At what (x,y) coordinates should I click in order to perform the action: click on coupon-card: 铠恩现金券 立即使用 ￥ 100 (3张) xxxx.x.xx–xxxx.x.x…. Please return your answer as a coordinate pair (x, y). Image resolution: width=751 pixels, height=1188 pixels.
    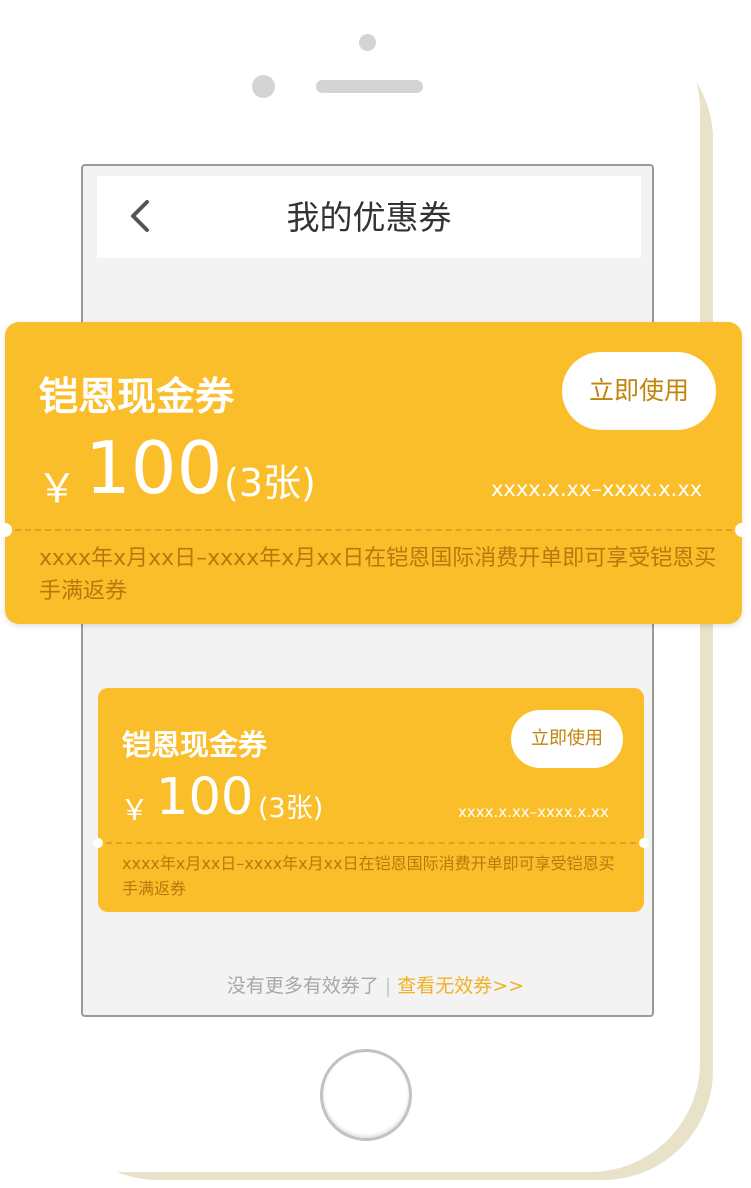
    Looking at the image, I should click on (371, 800).